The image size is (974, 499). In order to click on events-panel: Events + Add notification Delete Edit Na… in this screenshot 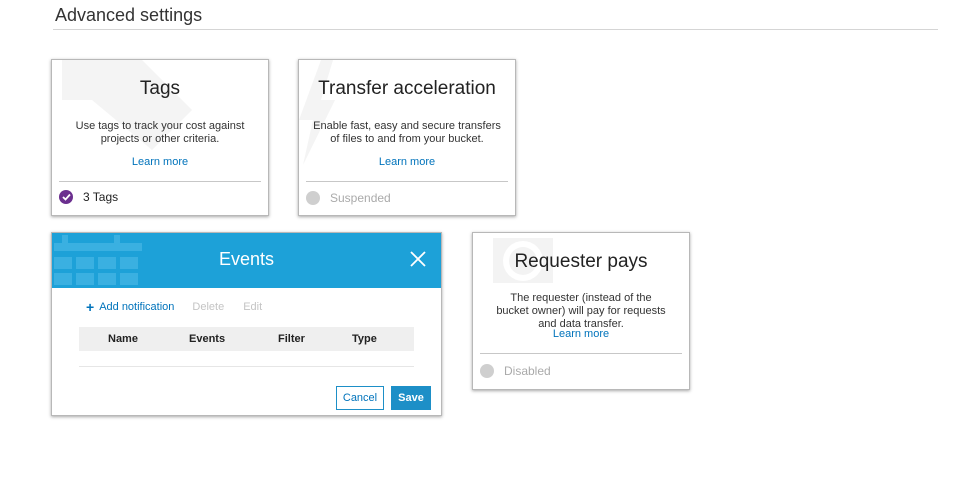, I will do `click(246, 324)`.